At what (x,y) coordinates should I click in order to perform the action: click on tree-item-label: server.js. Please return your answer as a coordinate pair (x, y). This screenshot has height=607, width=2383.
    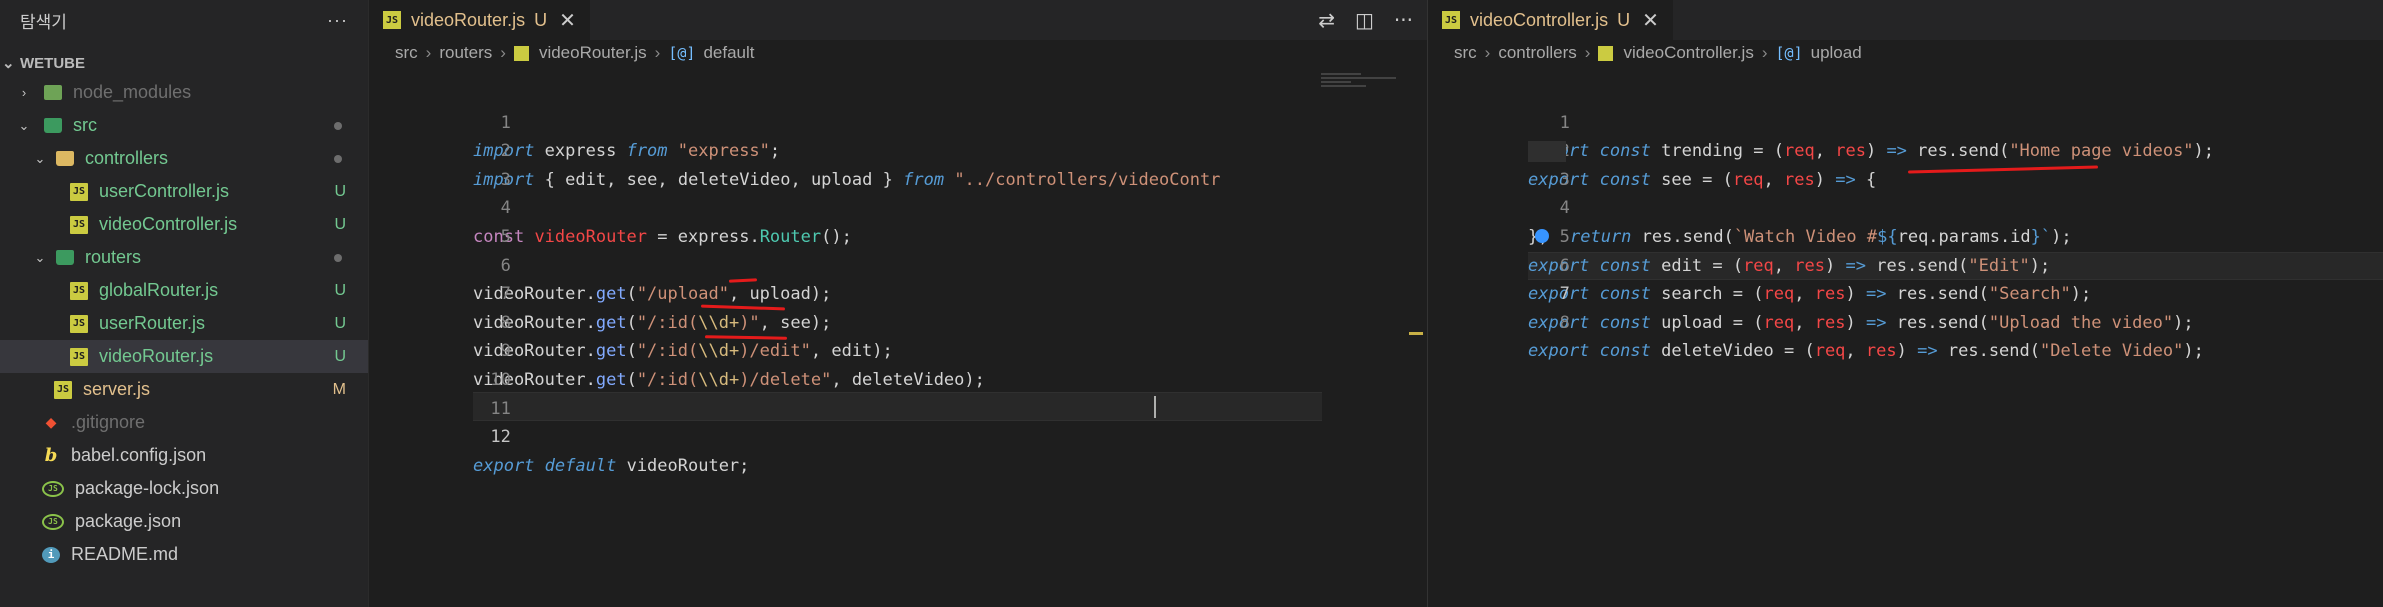
    Looking at the image, I should click on (117, 389).